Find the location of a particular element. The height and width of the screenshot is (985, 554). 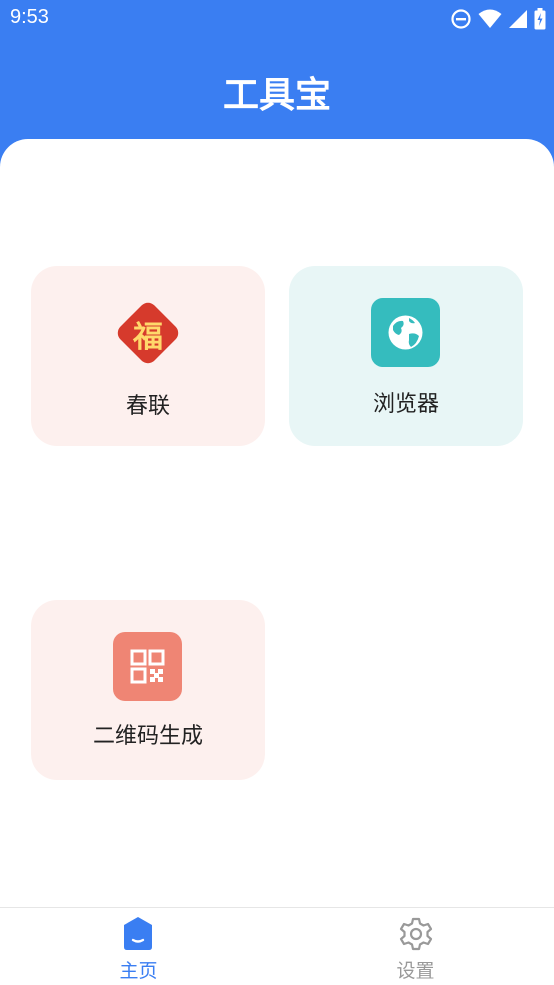

battery-icon is located at coordinates (540, 19).